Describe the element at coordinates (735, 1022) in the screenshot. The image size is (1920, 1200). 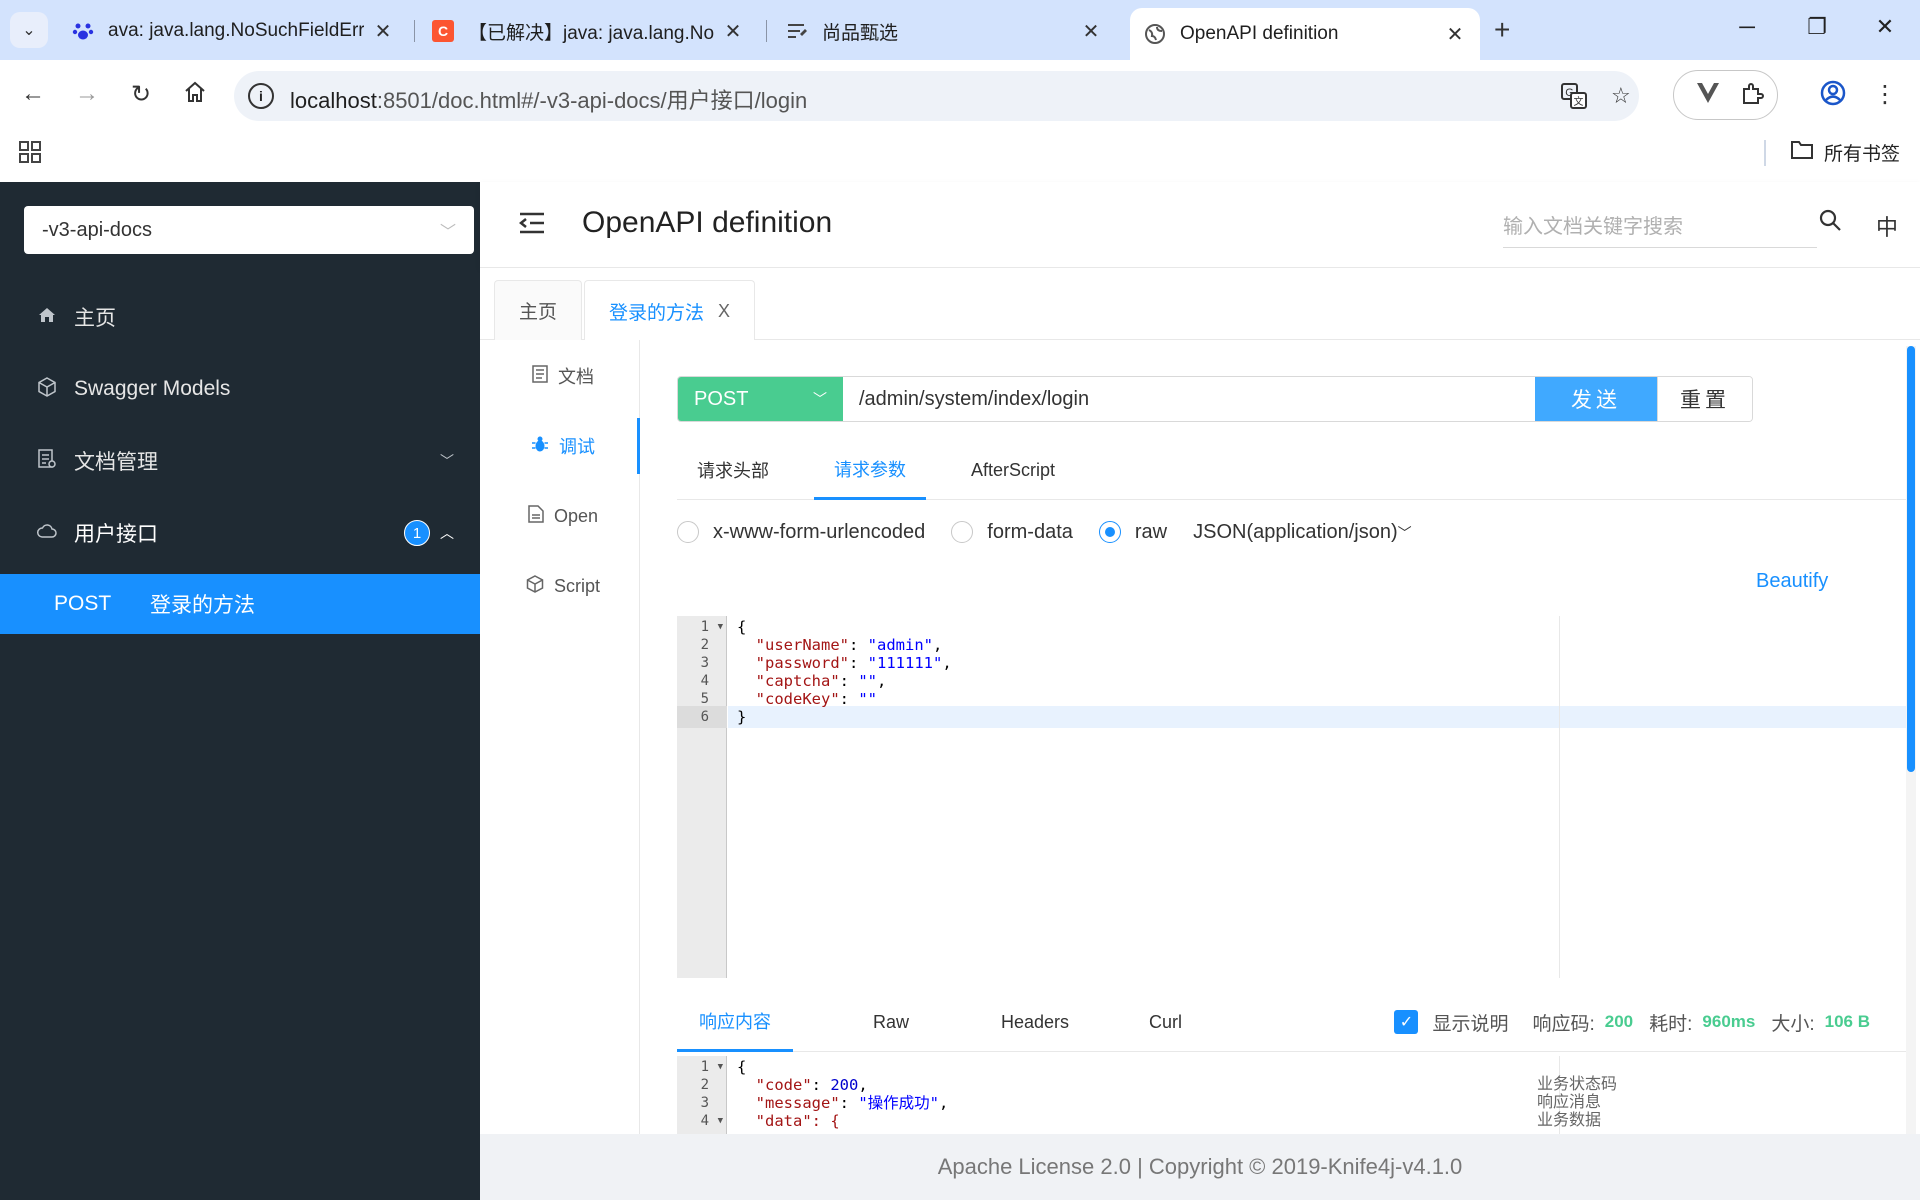
I see `tab-response-content: 响应内容` at that location.